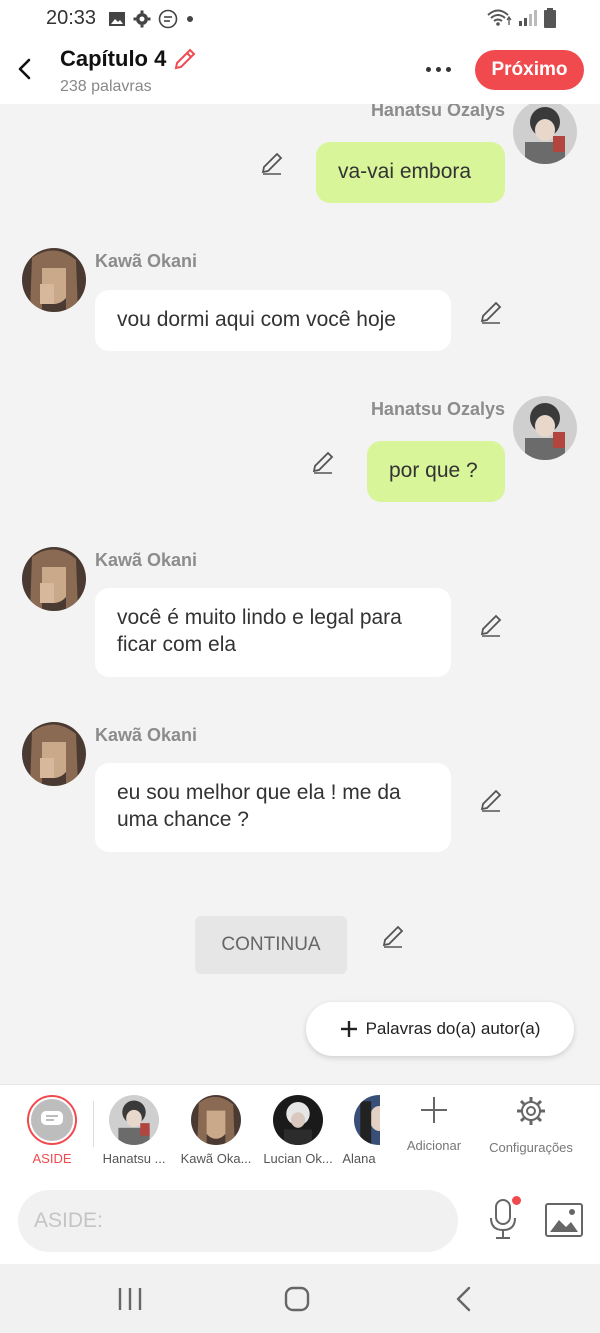 This screenshot has width=600, height=1333. Describe the element at coordinates (434, 1124) in the screenshot. I see `add-character-button: Adicionar` at that location.